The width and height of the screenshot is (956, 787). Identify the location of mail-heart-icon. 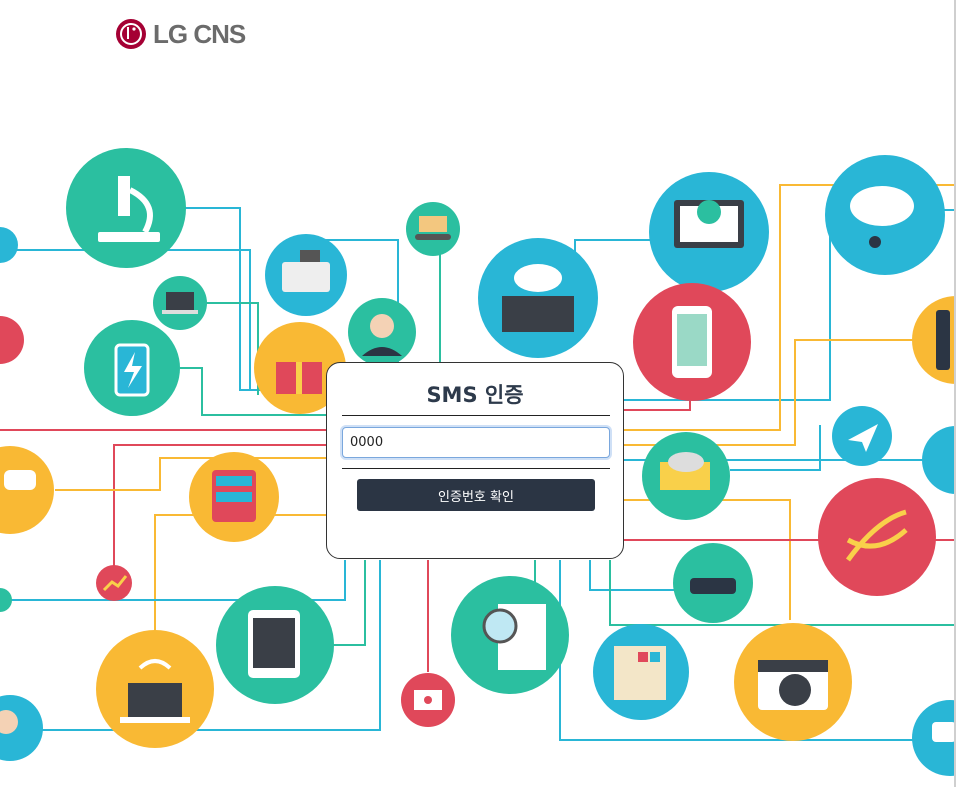
(428, 700).